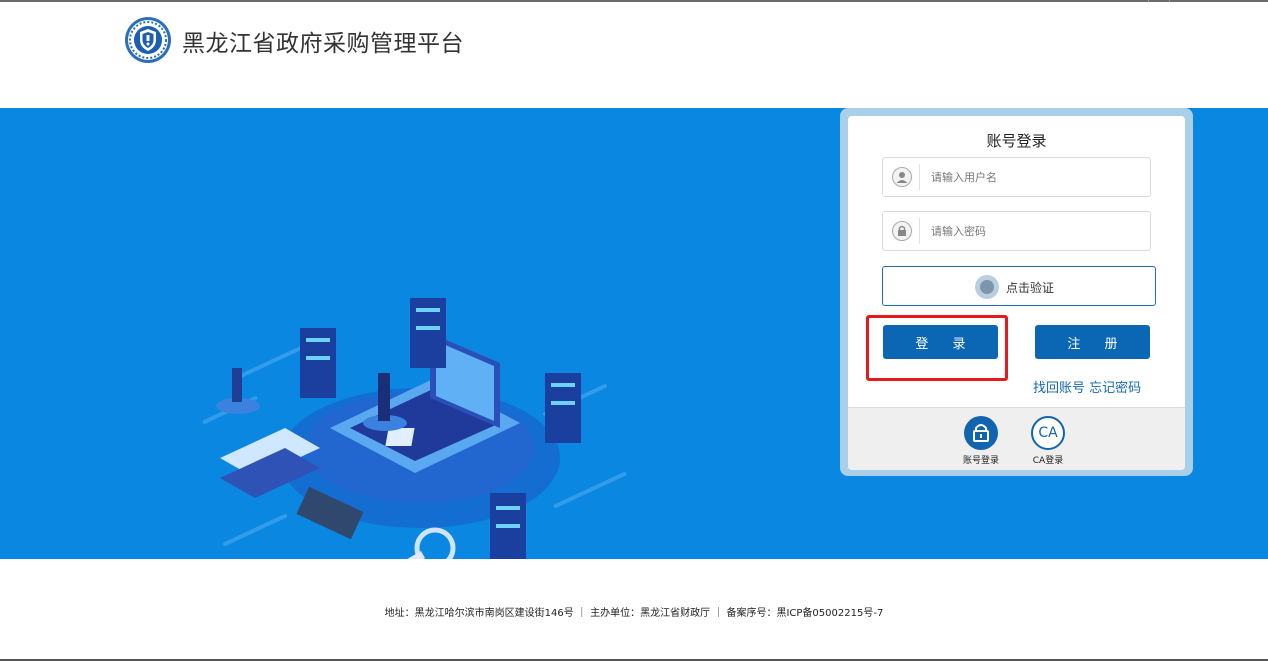 The image size is (1268, 661). Describe the element at coordinates (414, 428) in the screenshot. I see `platform-illustration` at that location.